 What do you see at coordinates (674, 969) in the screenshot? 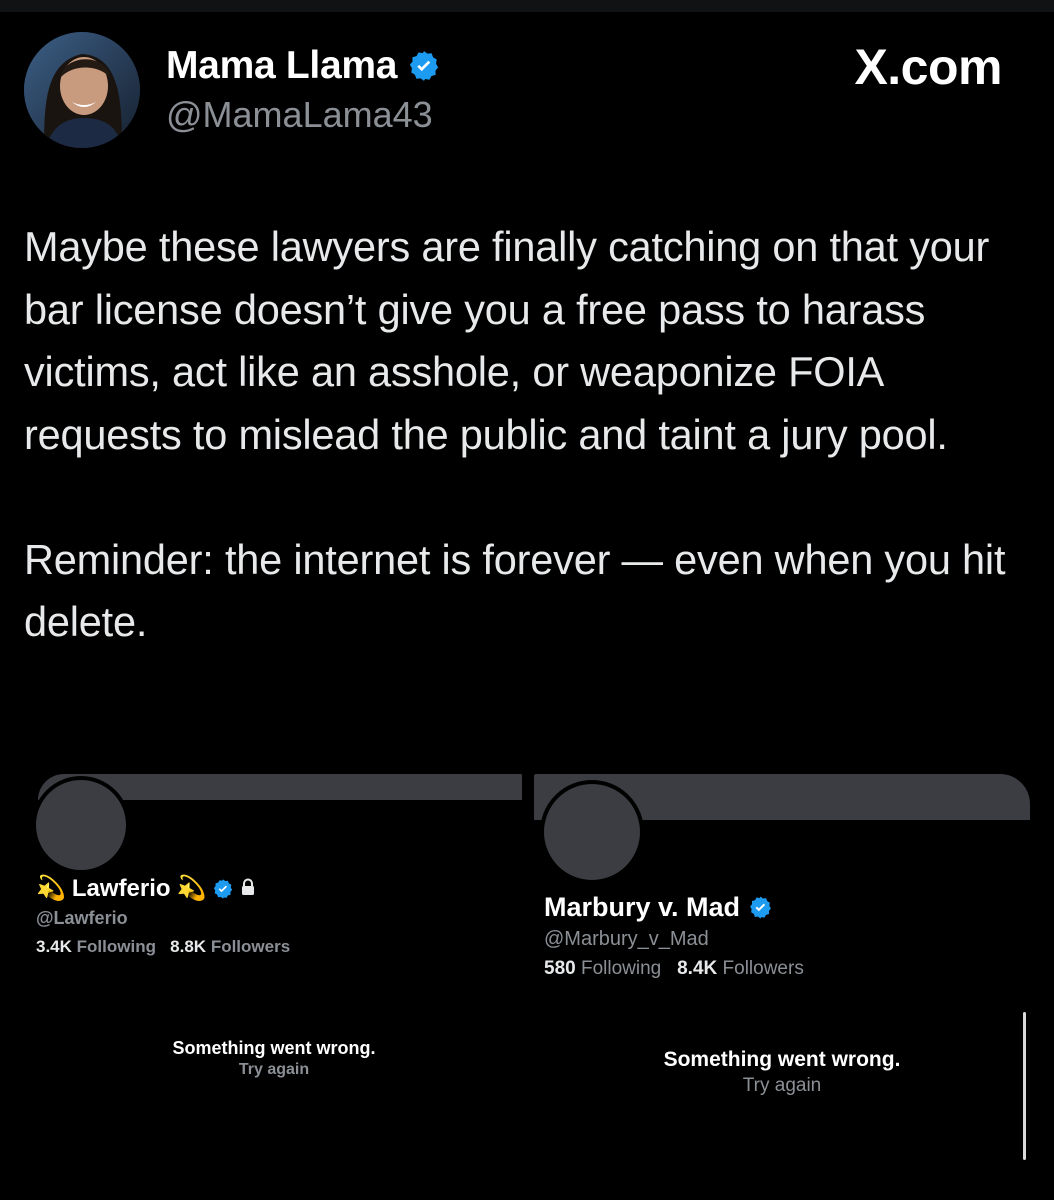
I see `profile-stats: 580 Following 8.4K Followers` at bounding box center [674, 969].